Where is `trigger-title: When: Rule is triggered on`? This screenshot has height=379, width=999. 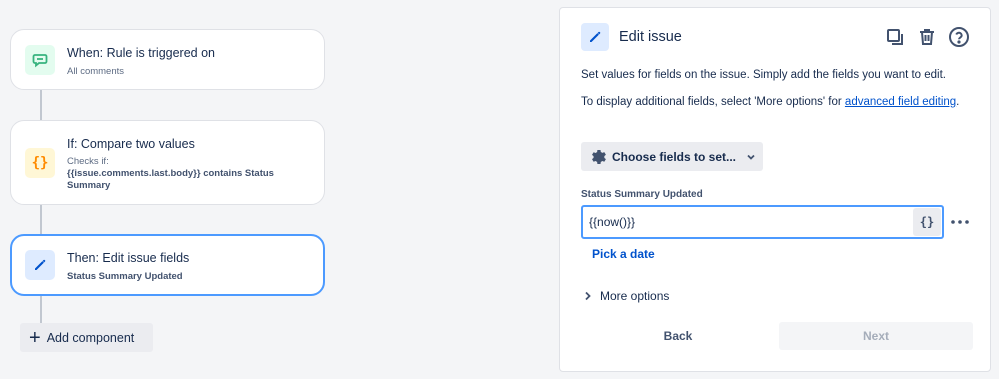
trigger-title: When: Rule is triggered on is located at coordinates (141, 53).